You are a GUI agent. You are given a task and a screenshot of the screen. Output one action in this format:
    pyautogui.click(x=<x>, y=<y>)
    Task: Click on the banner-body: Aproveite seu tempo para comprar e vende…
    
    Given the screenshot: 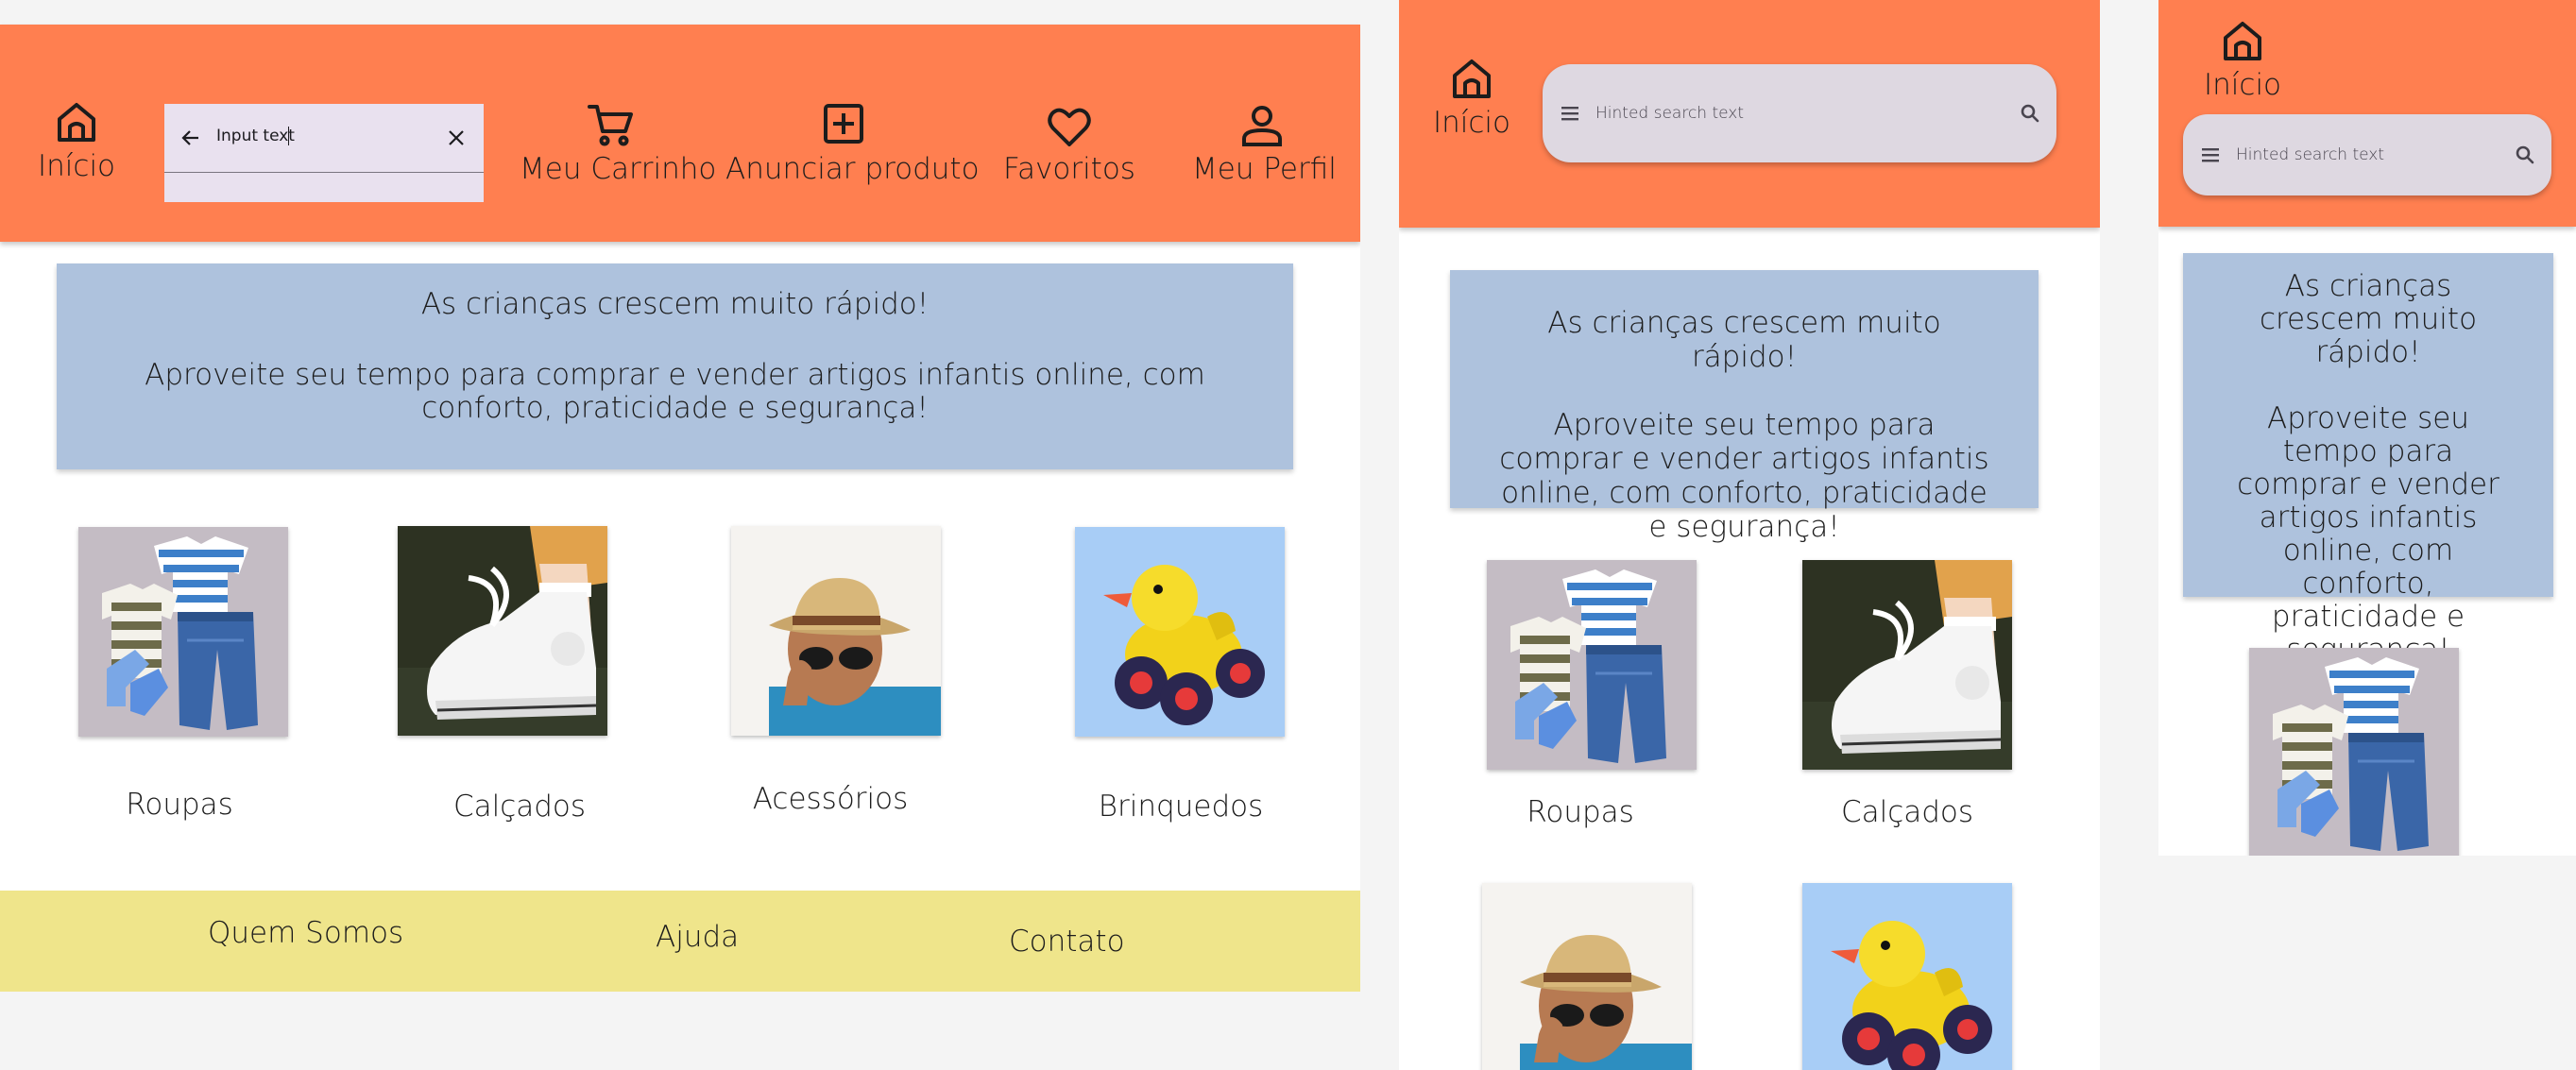 What is the action you would take?
    pyautogui.click(x=675, y=392)
    